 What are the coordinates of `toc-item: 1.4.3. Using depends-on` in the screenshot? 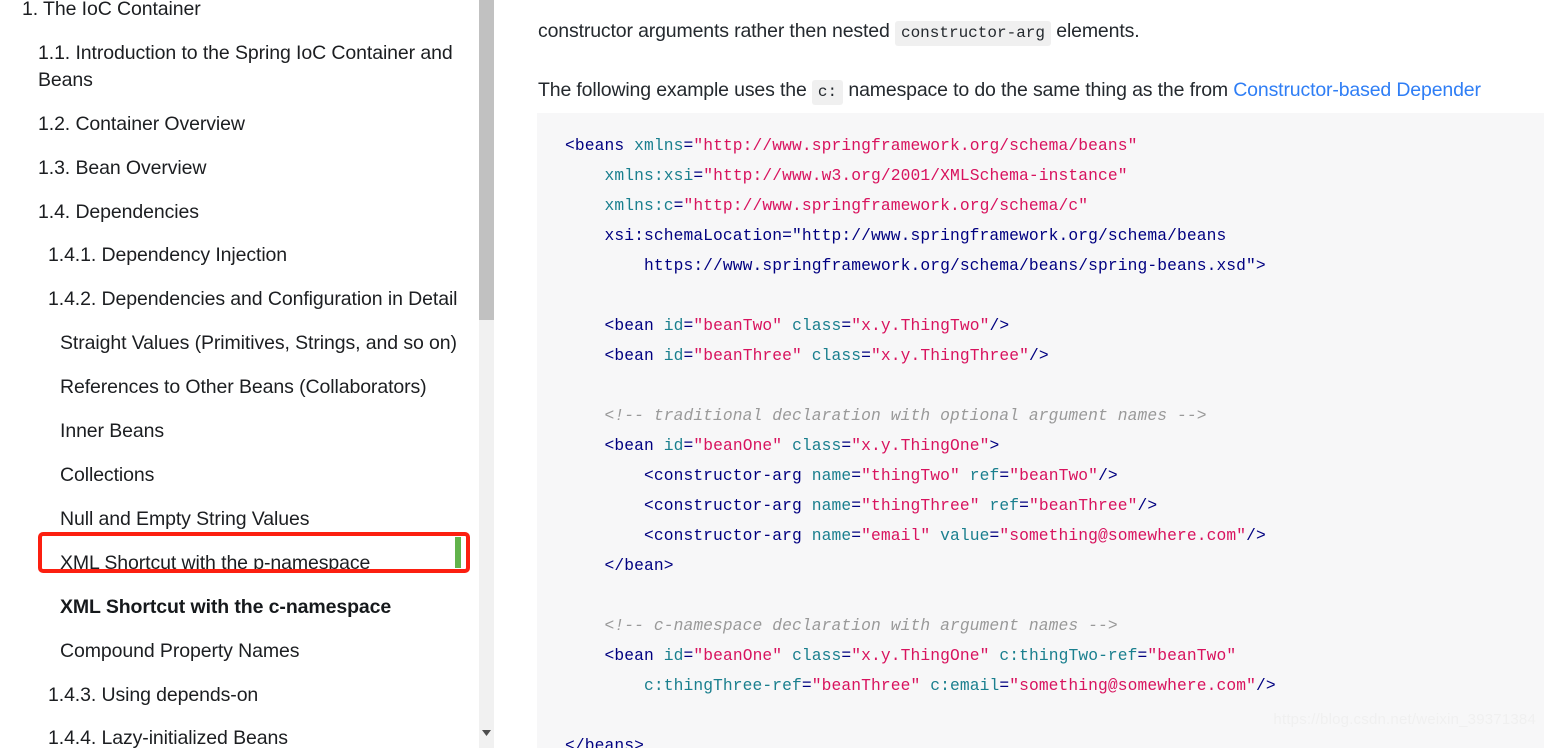 It's located at (236, 695).